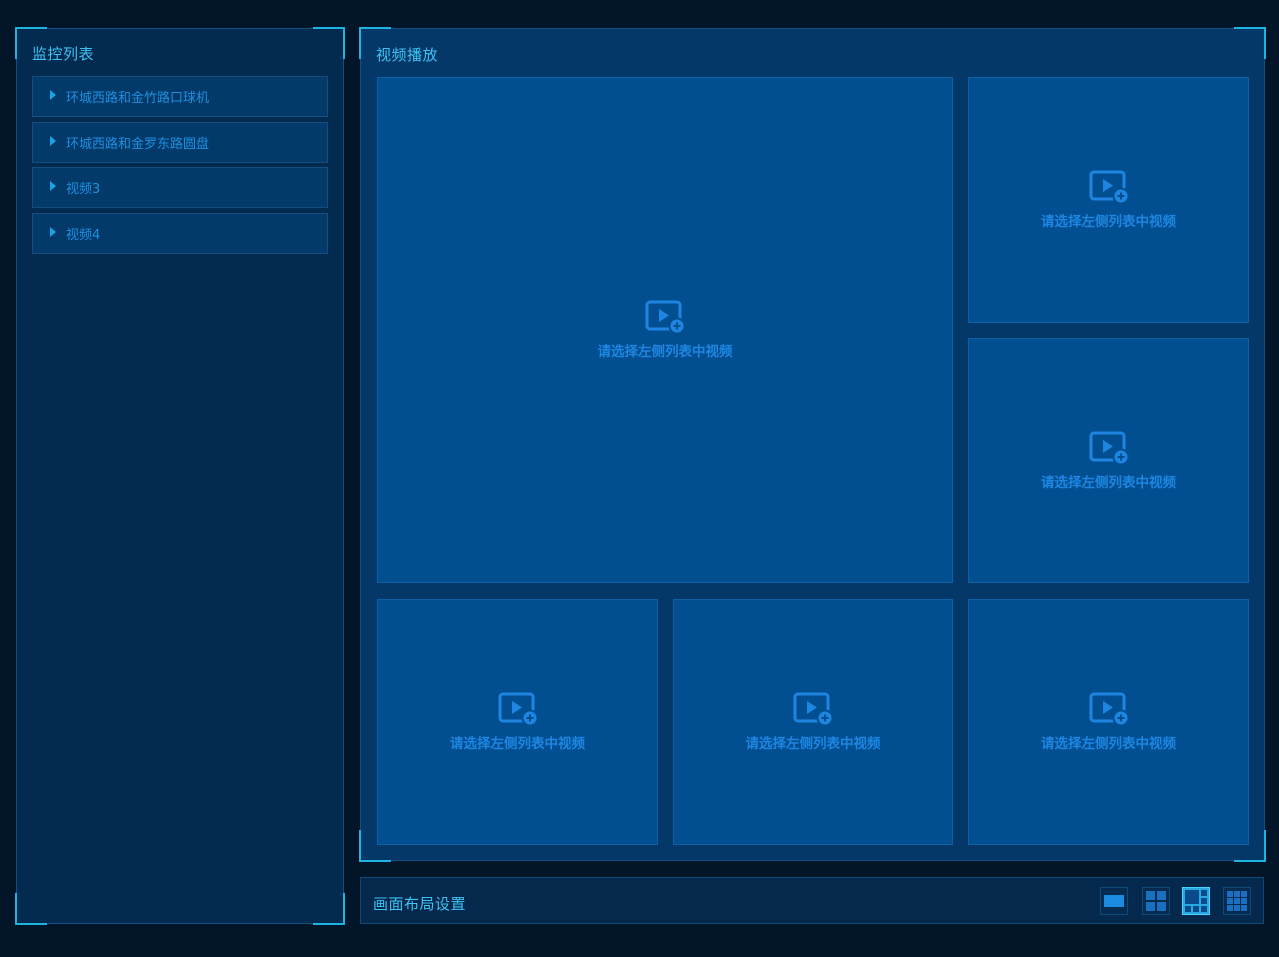 Image resolution: width=1279 pixels, height=957 pixels. I want to click on monitor-list-item: 视频4, so click(180, 233).